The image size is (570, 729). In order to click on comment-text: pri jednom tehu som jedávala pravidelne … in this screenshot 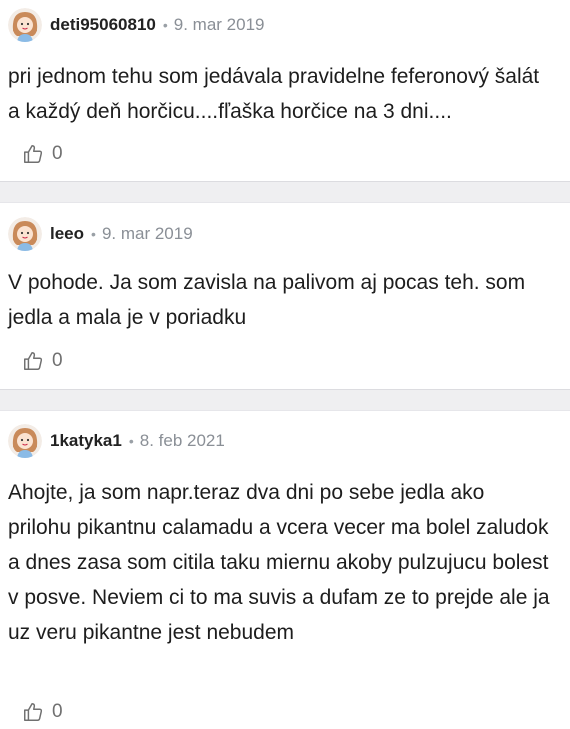, I will do `click(274, 94)`.